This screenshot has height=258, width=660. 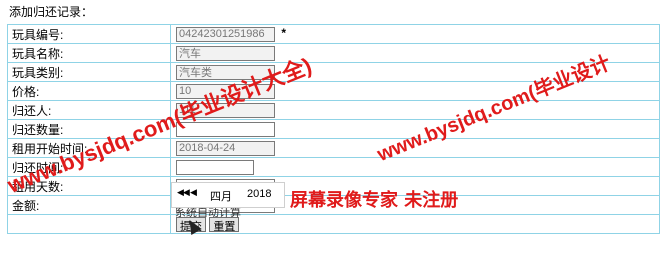 I want to click on toy-name-label: 玩具名称:, so click(x=89, y=53).